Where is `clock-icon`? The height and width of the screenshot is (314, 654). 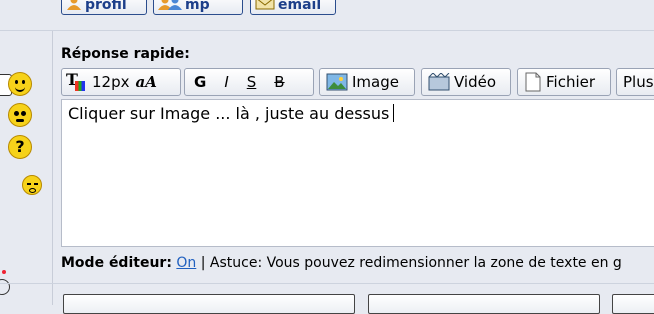
clock-icon is located at coordinates (5, 287).